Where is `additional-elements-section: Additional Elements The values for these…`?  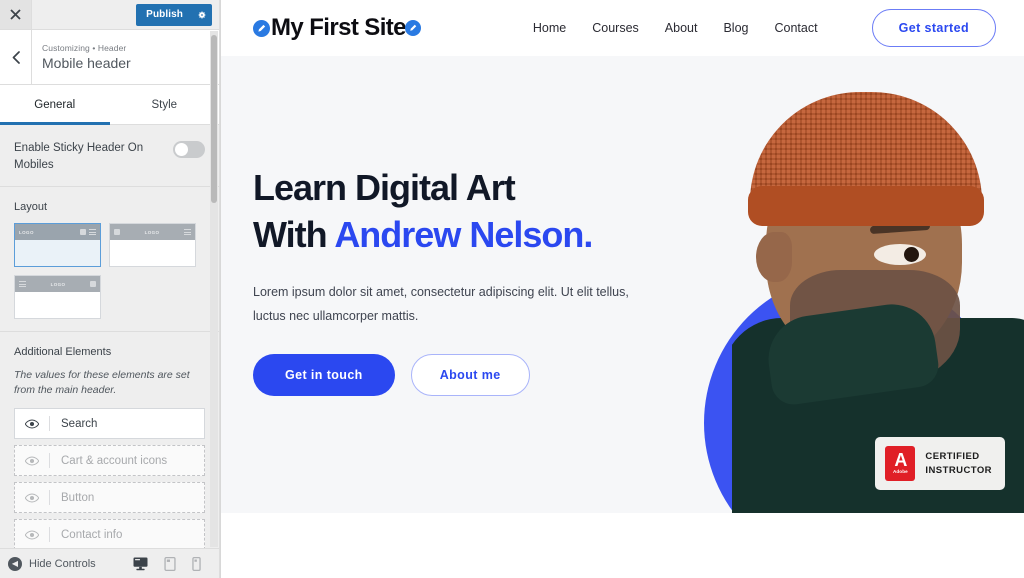 additional-elements-section: Additional Elements The values for these… is located at coordinates (109, 440).